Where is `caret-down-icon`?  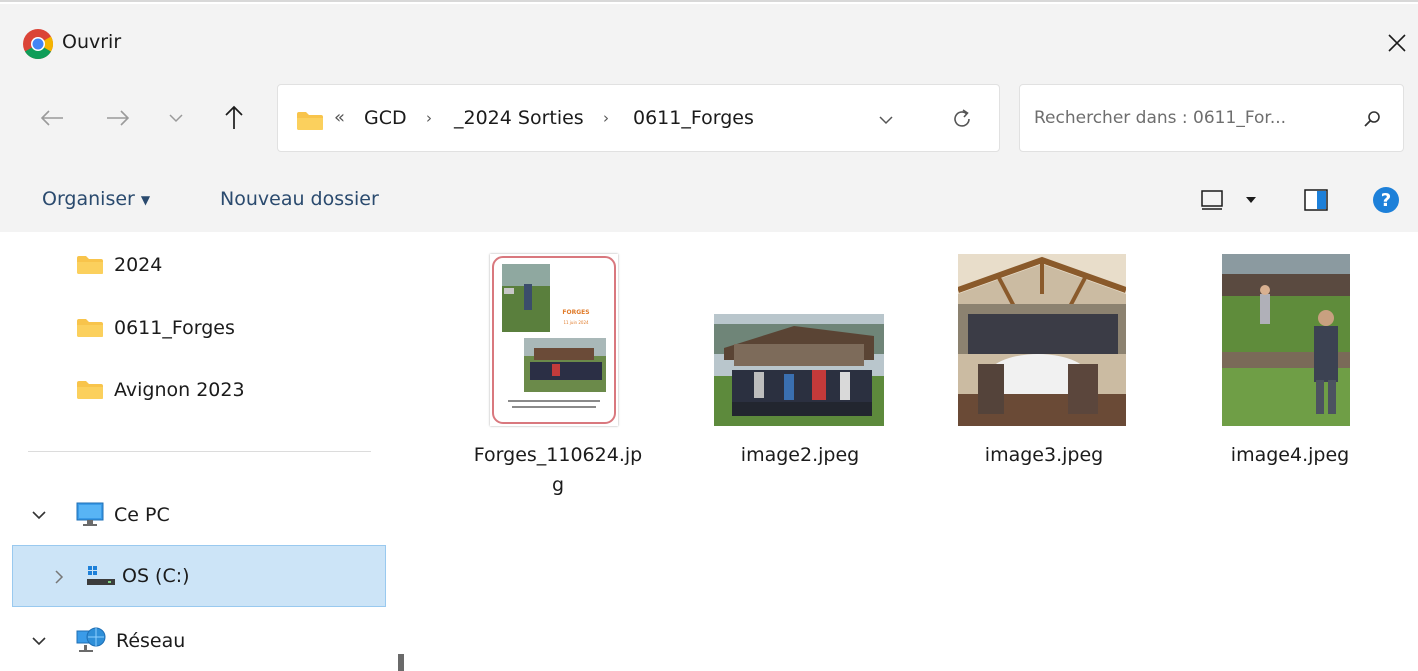
caret-down-icon is located at coordinates (1251, 200).